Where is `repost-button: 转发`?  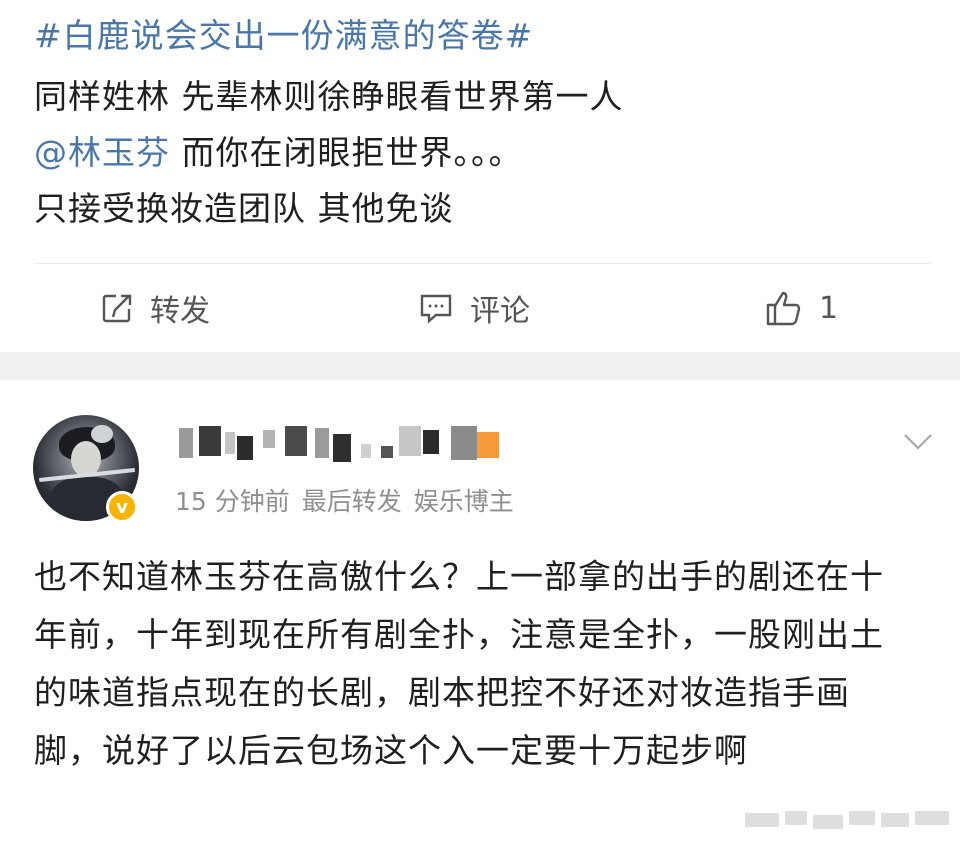
repost-button: 转发 is located at coordinates (155, 308).